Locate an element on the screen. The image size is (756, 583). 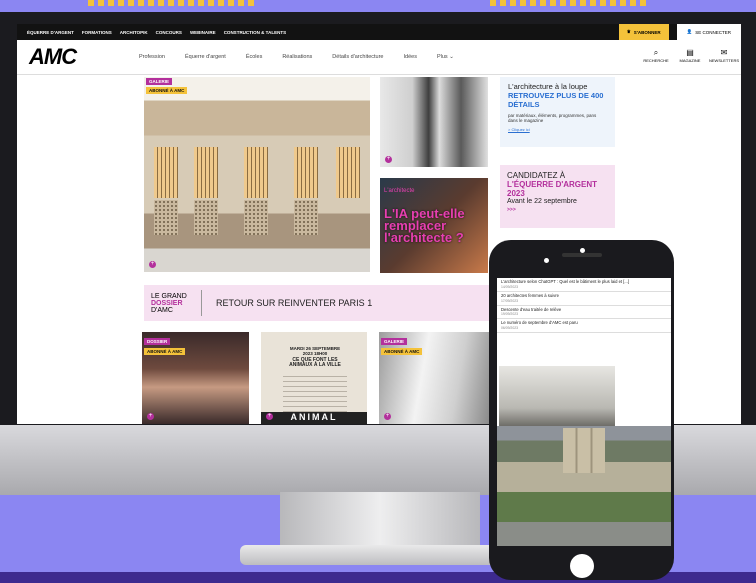
loupe-line1: L'architecture à la loupe is located at coordinates (548, 86).